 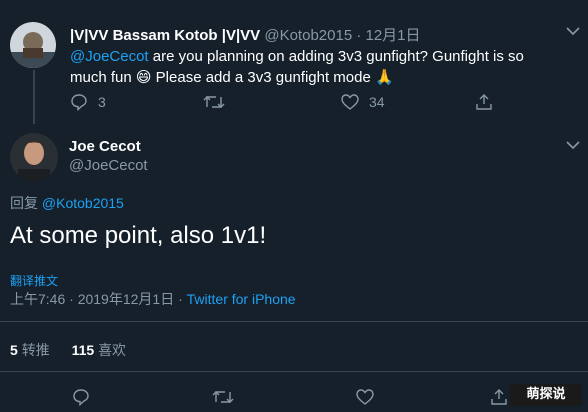 I want to click on parent-avatar, so click(x=33, y=45).